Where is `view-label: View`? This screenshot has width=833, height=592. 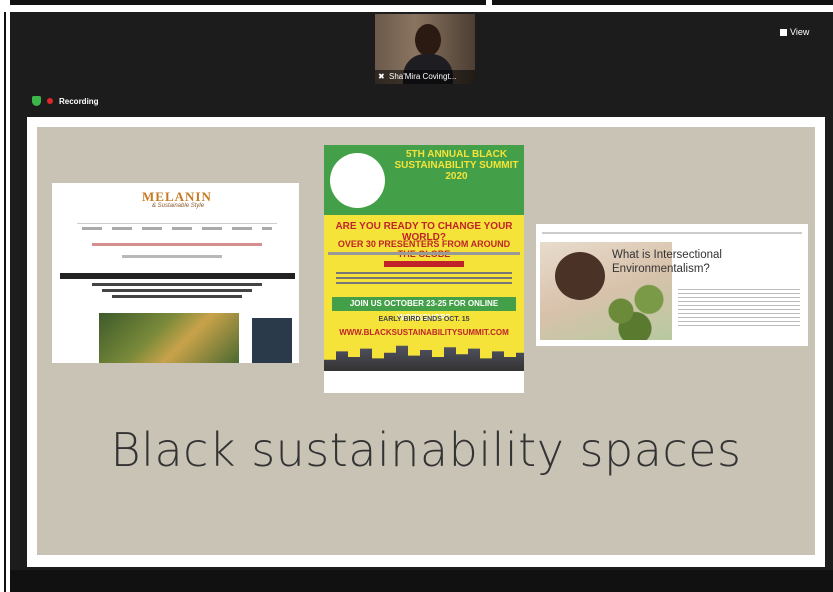
view-label: View is located at coordinates (800, 32).